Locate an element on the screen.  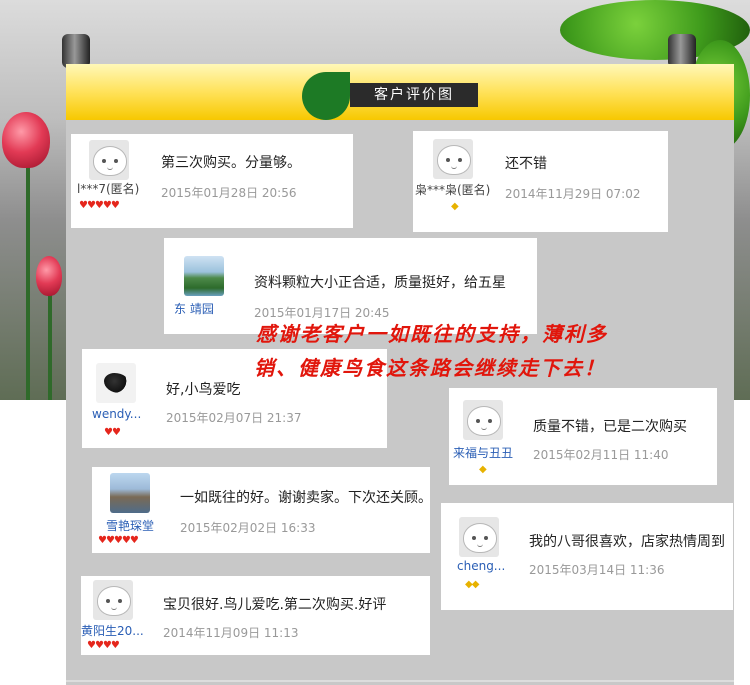
review-card: 来福与丑丑 ◆ 质量不错，已是二次购买 2015年02月11日 11:40 is located at coordinates (583, 436).